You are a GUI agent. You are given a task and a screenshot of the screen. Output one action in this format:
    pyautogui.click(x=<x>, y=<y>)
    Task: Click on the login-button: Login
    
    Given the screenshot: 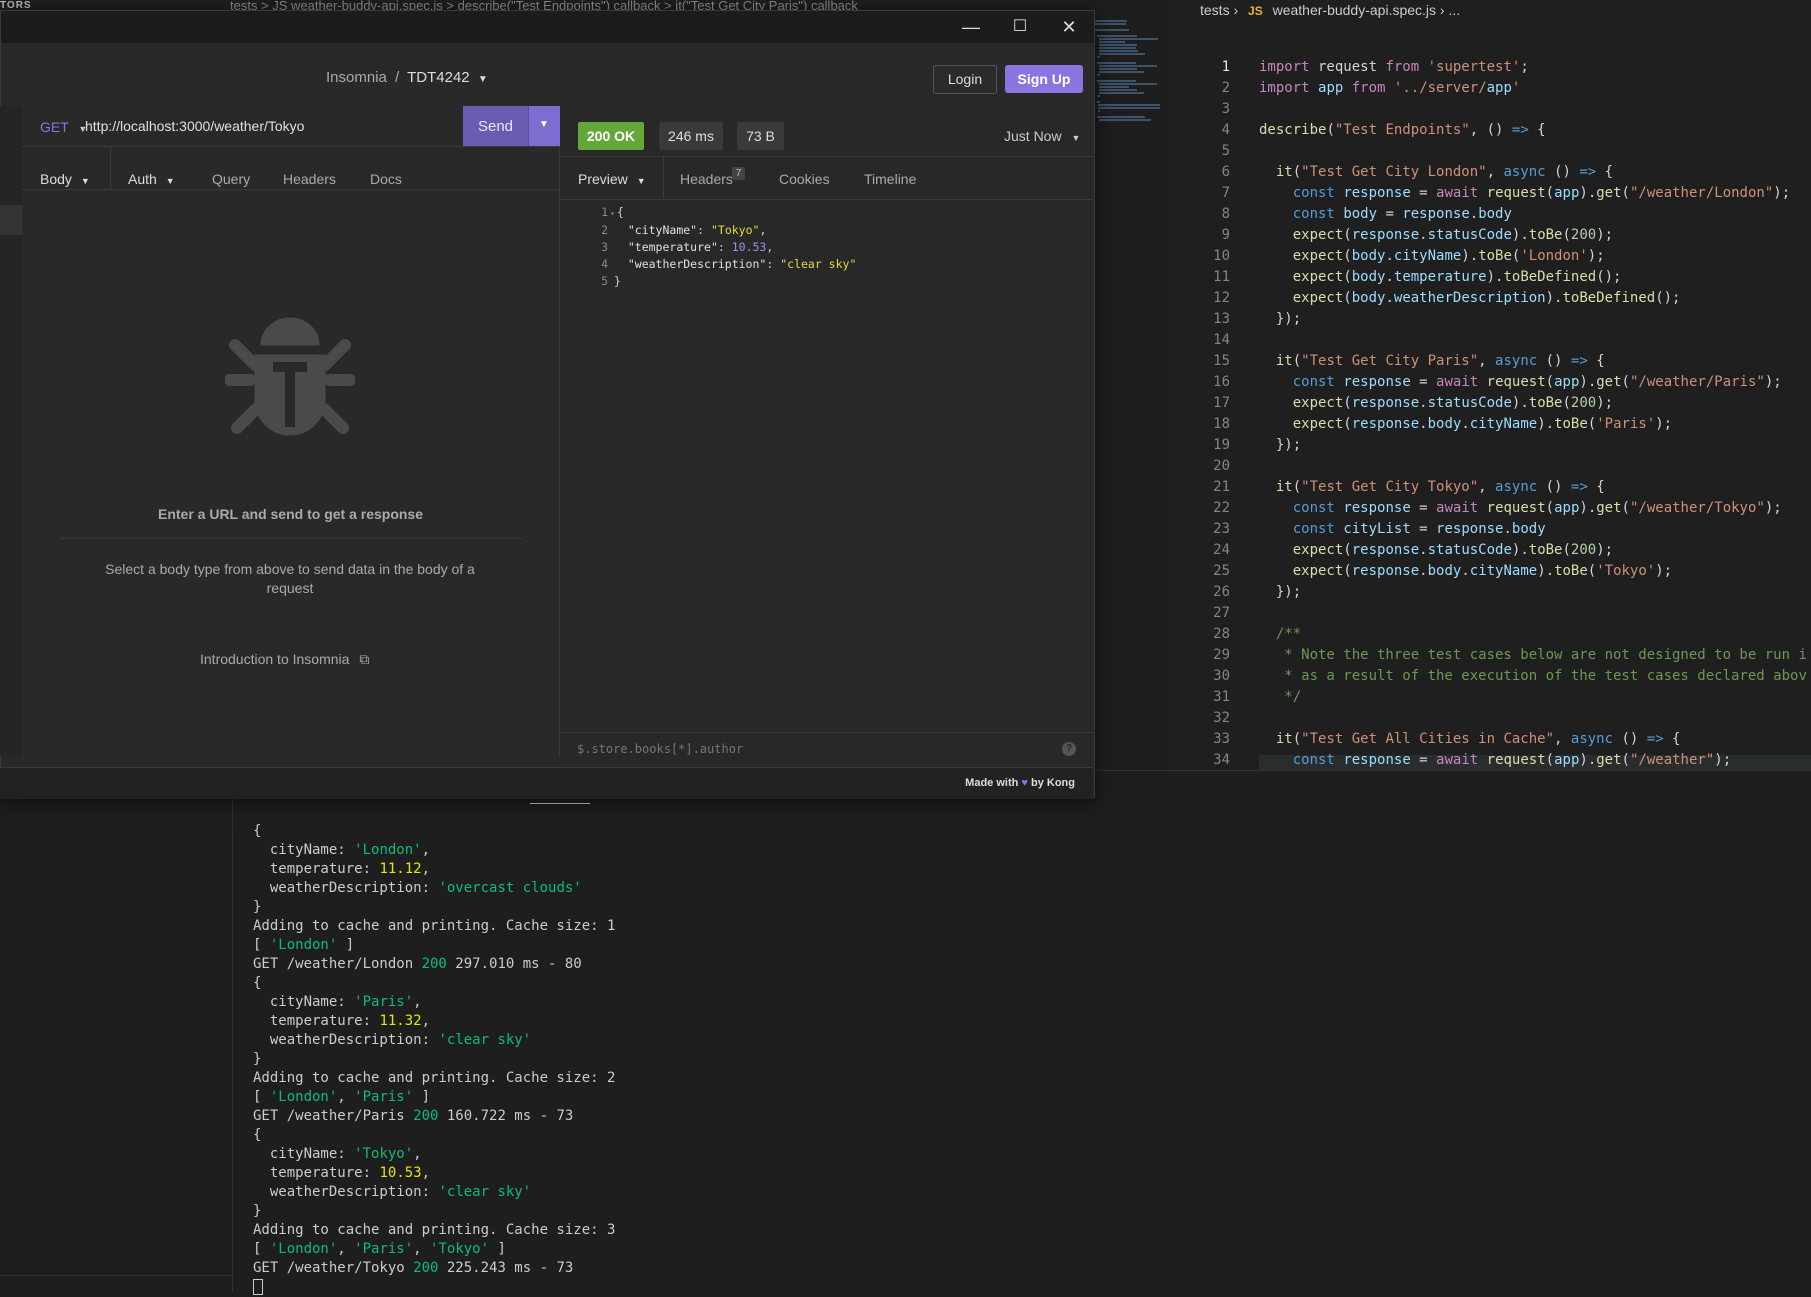 What is the action you would take?
    pyautogui.click(x=965, y=79)
    